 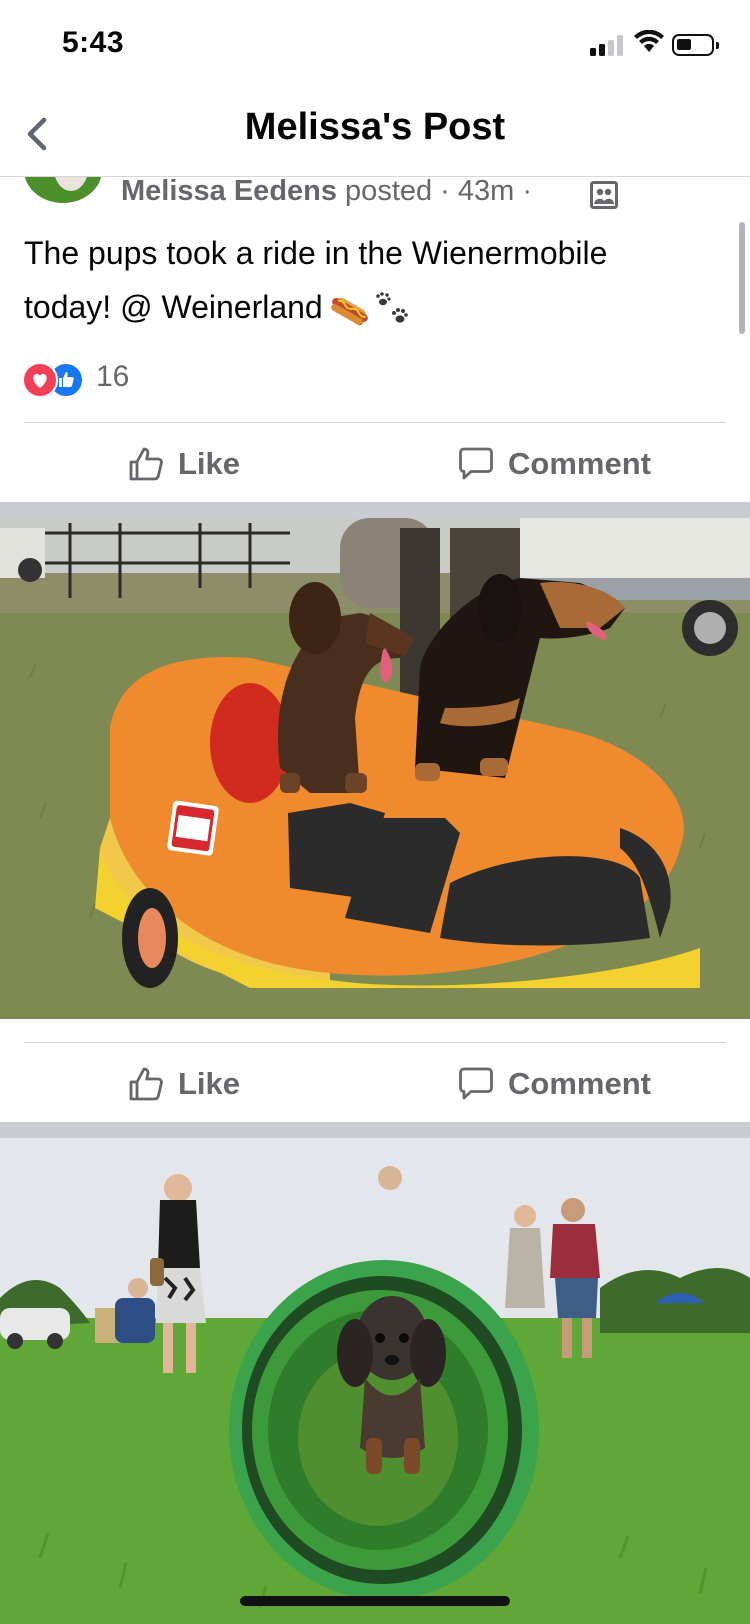 I want to click on post-header: Melissa Eedens posted · 43m ·, so click(x=375, y=194).